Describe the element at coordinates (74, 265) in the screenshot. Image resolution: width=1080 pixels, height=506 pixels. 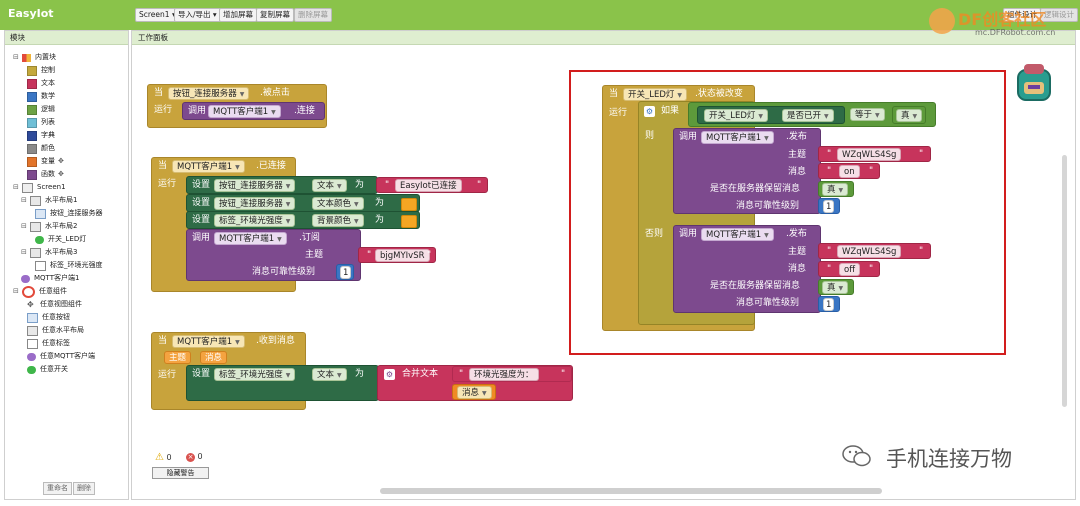
I see `tree-component: 标签_环境光强度` at that location.